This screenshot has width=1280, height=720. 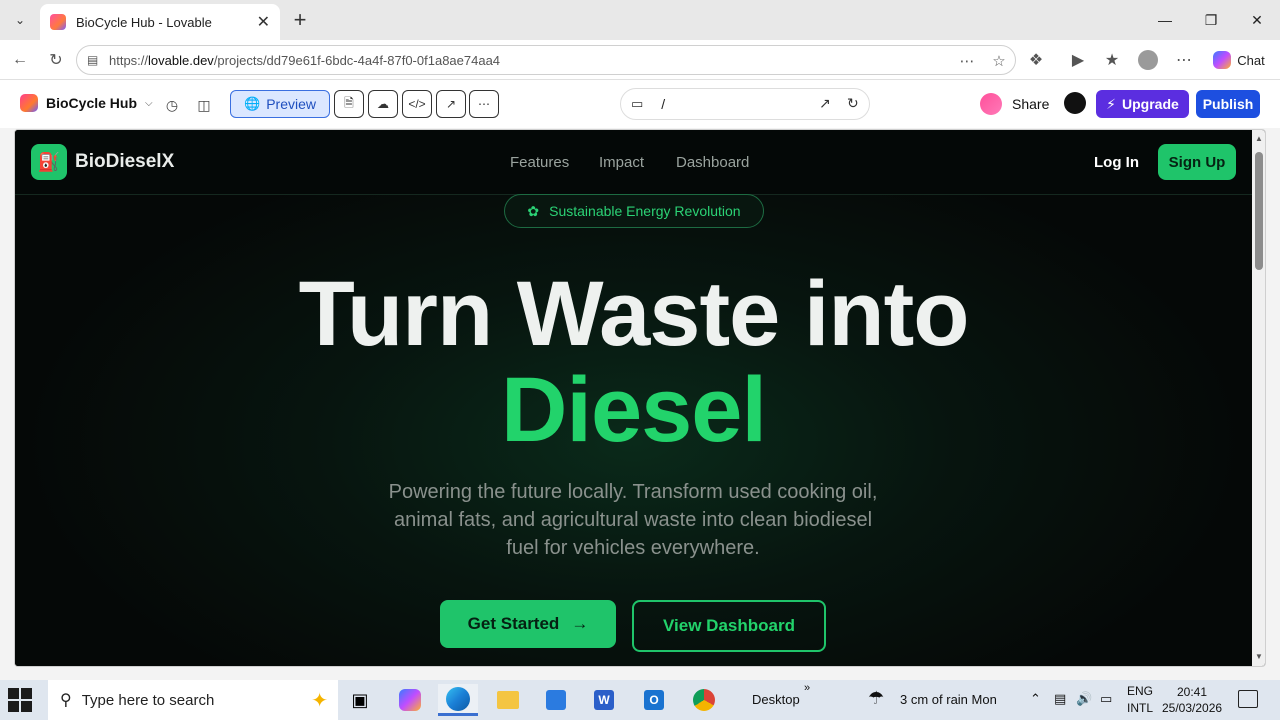 I want to click on share-label: Share, so click(x=1031, y=104).